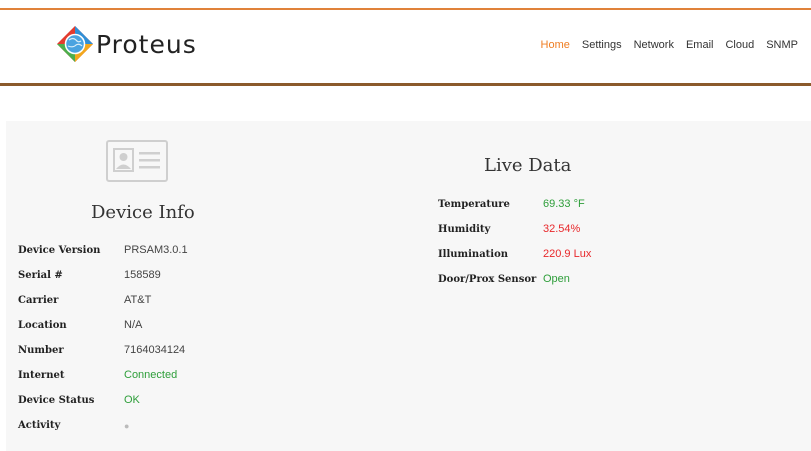 The image size is (811, 451). Describe the element at coordinates (137, 161) in the screenshot. I see `id-card-icon` at that location.